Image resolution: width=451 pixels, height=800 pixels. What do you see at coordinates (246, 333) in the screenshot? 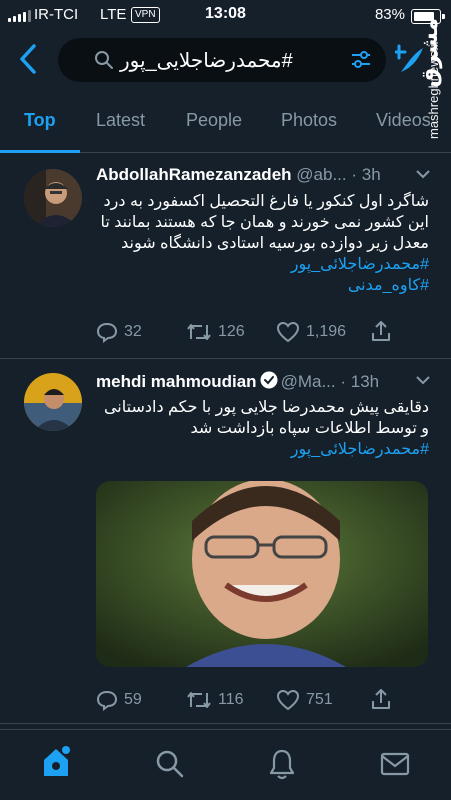
I see `tweet-actions: 32 126 1,196` at bounding box center [246, 333].